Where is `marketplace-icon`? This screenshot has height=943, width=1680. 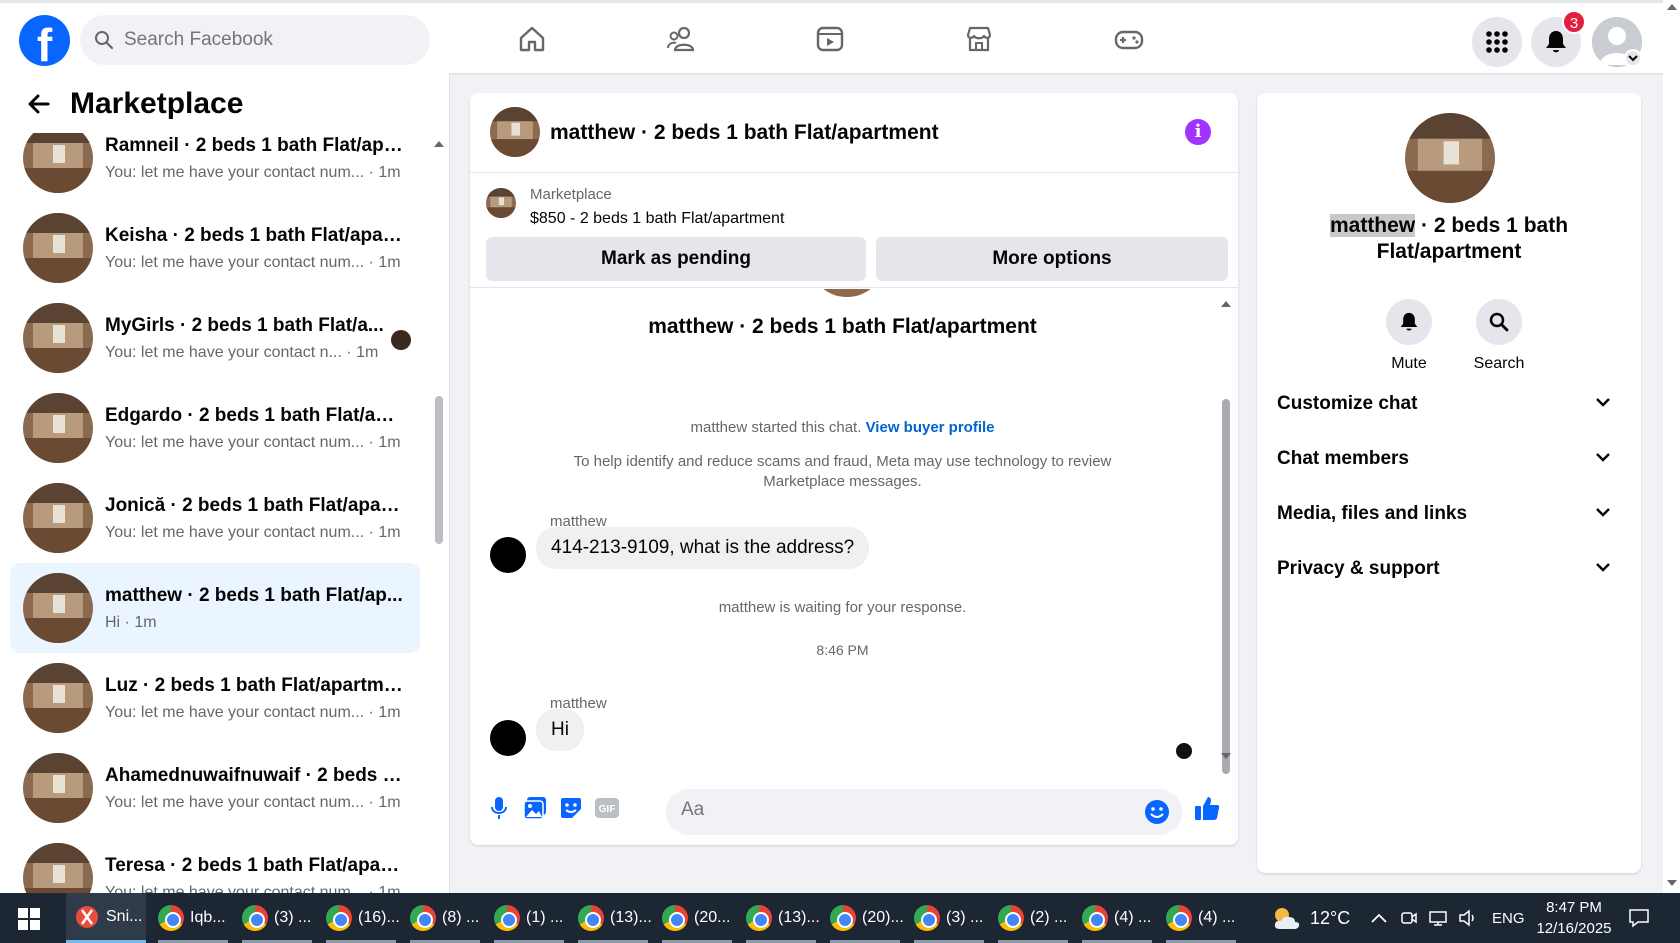 marketplace-icon is located at coordinates (979, 39).